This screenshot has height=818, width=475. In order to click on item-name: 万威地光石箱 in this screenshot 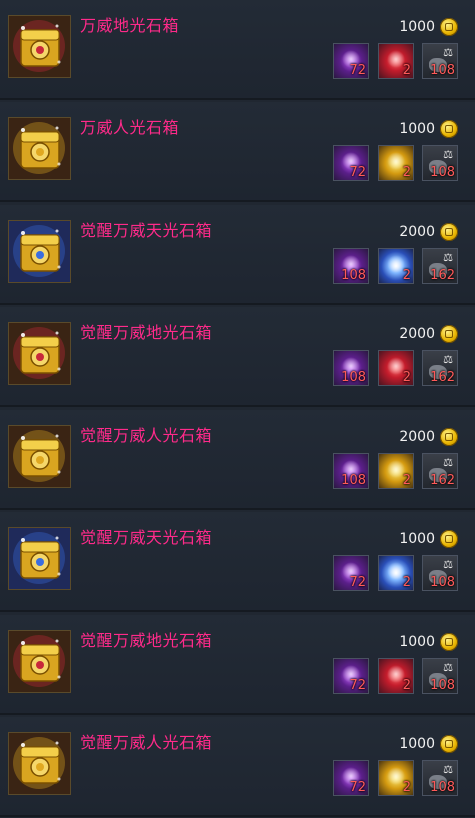, I will do `click(130, 25)`.